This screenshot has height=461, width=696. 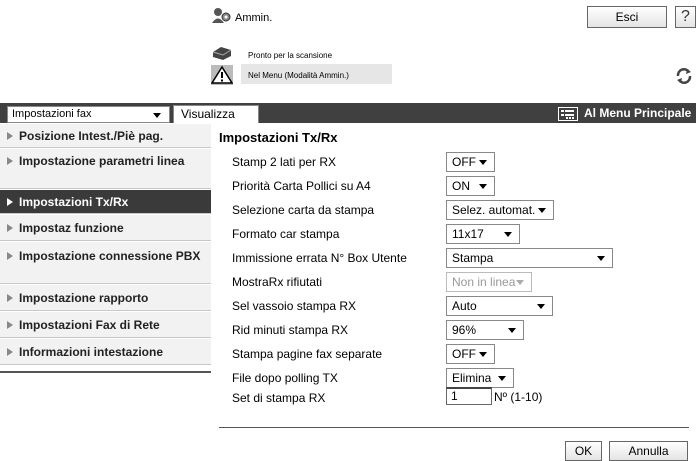 I want to click on user-name: Ammin., so click(x=254, y=18).